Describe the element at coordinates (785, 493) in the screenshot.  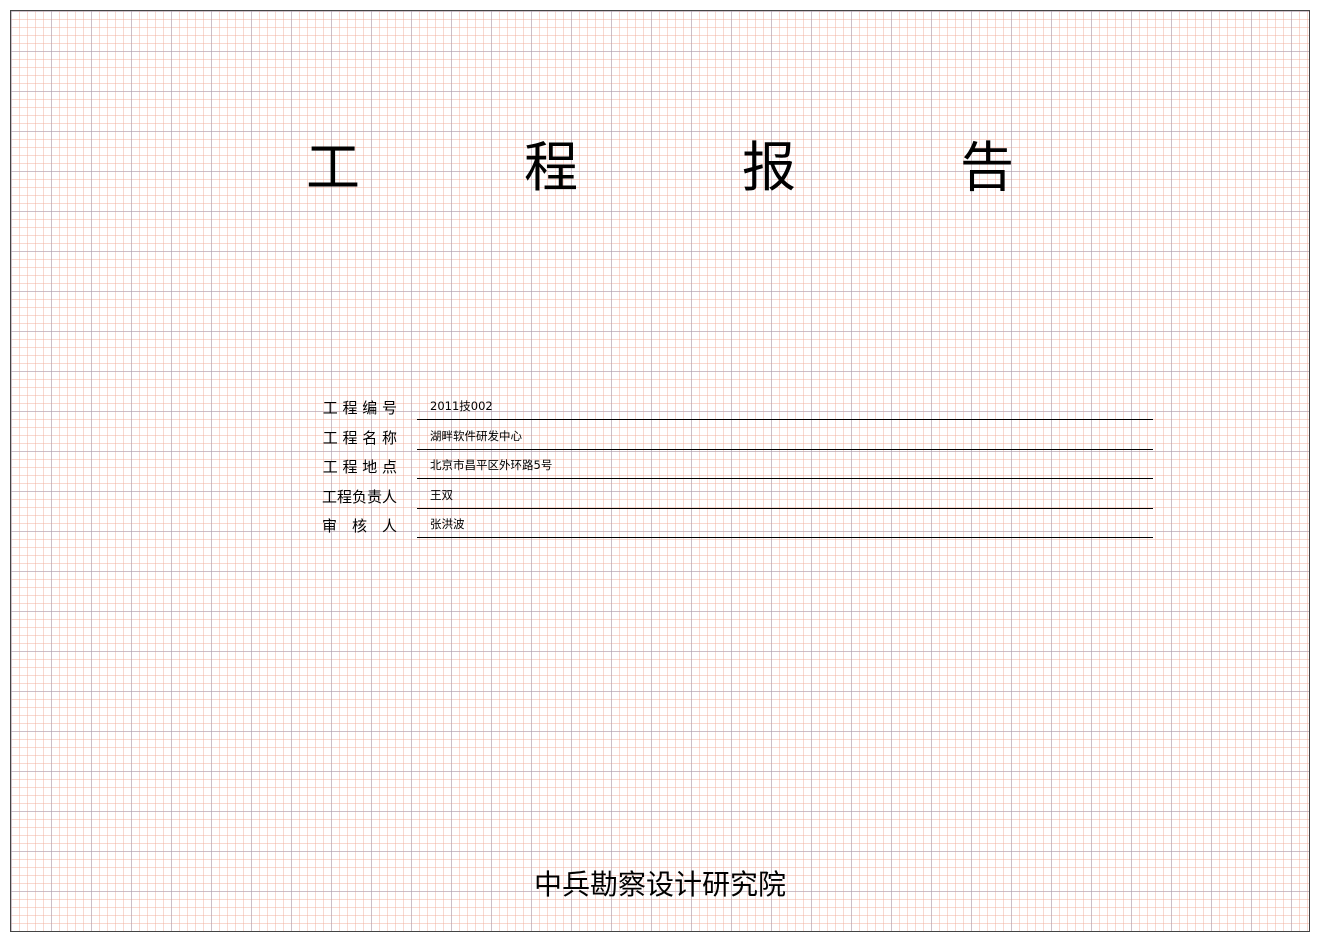
I see `project-manager-field: 王双` at that location.